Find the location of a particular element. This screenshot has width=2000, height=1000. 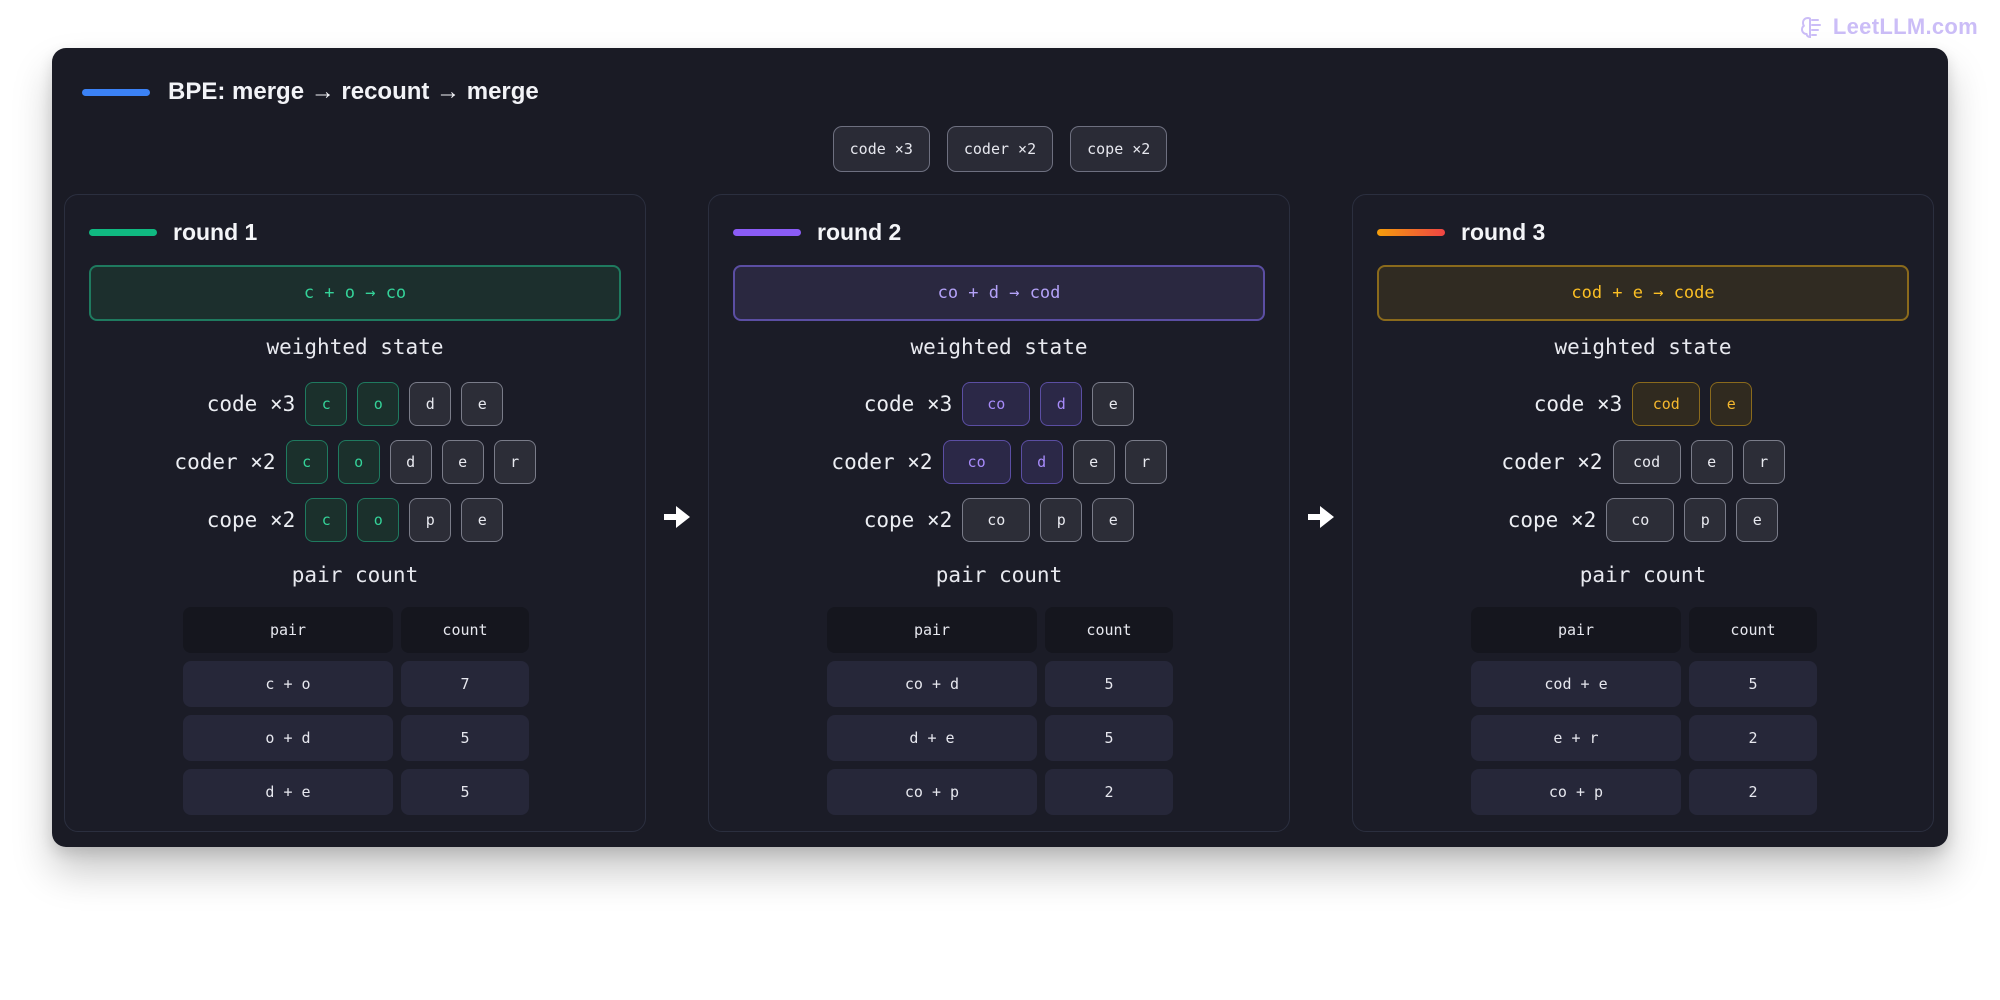

merge-rule: co + d → cod is located at coordinates (999, 293).